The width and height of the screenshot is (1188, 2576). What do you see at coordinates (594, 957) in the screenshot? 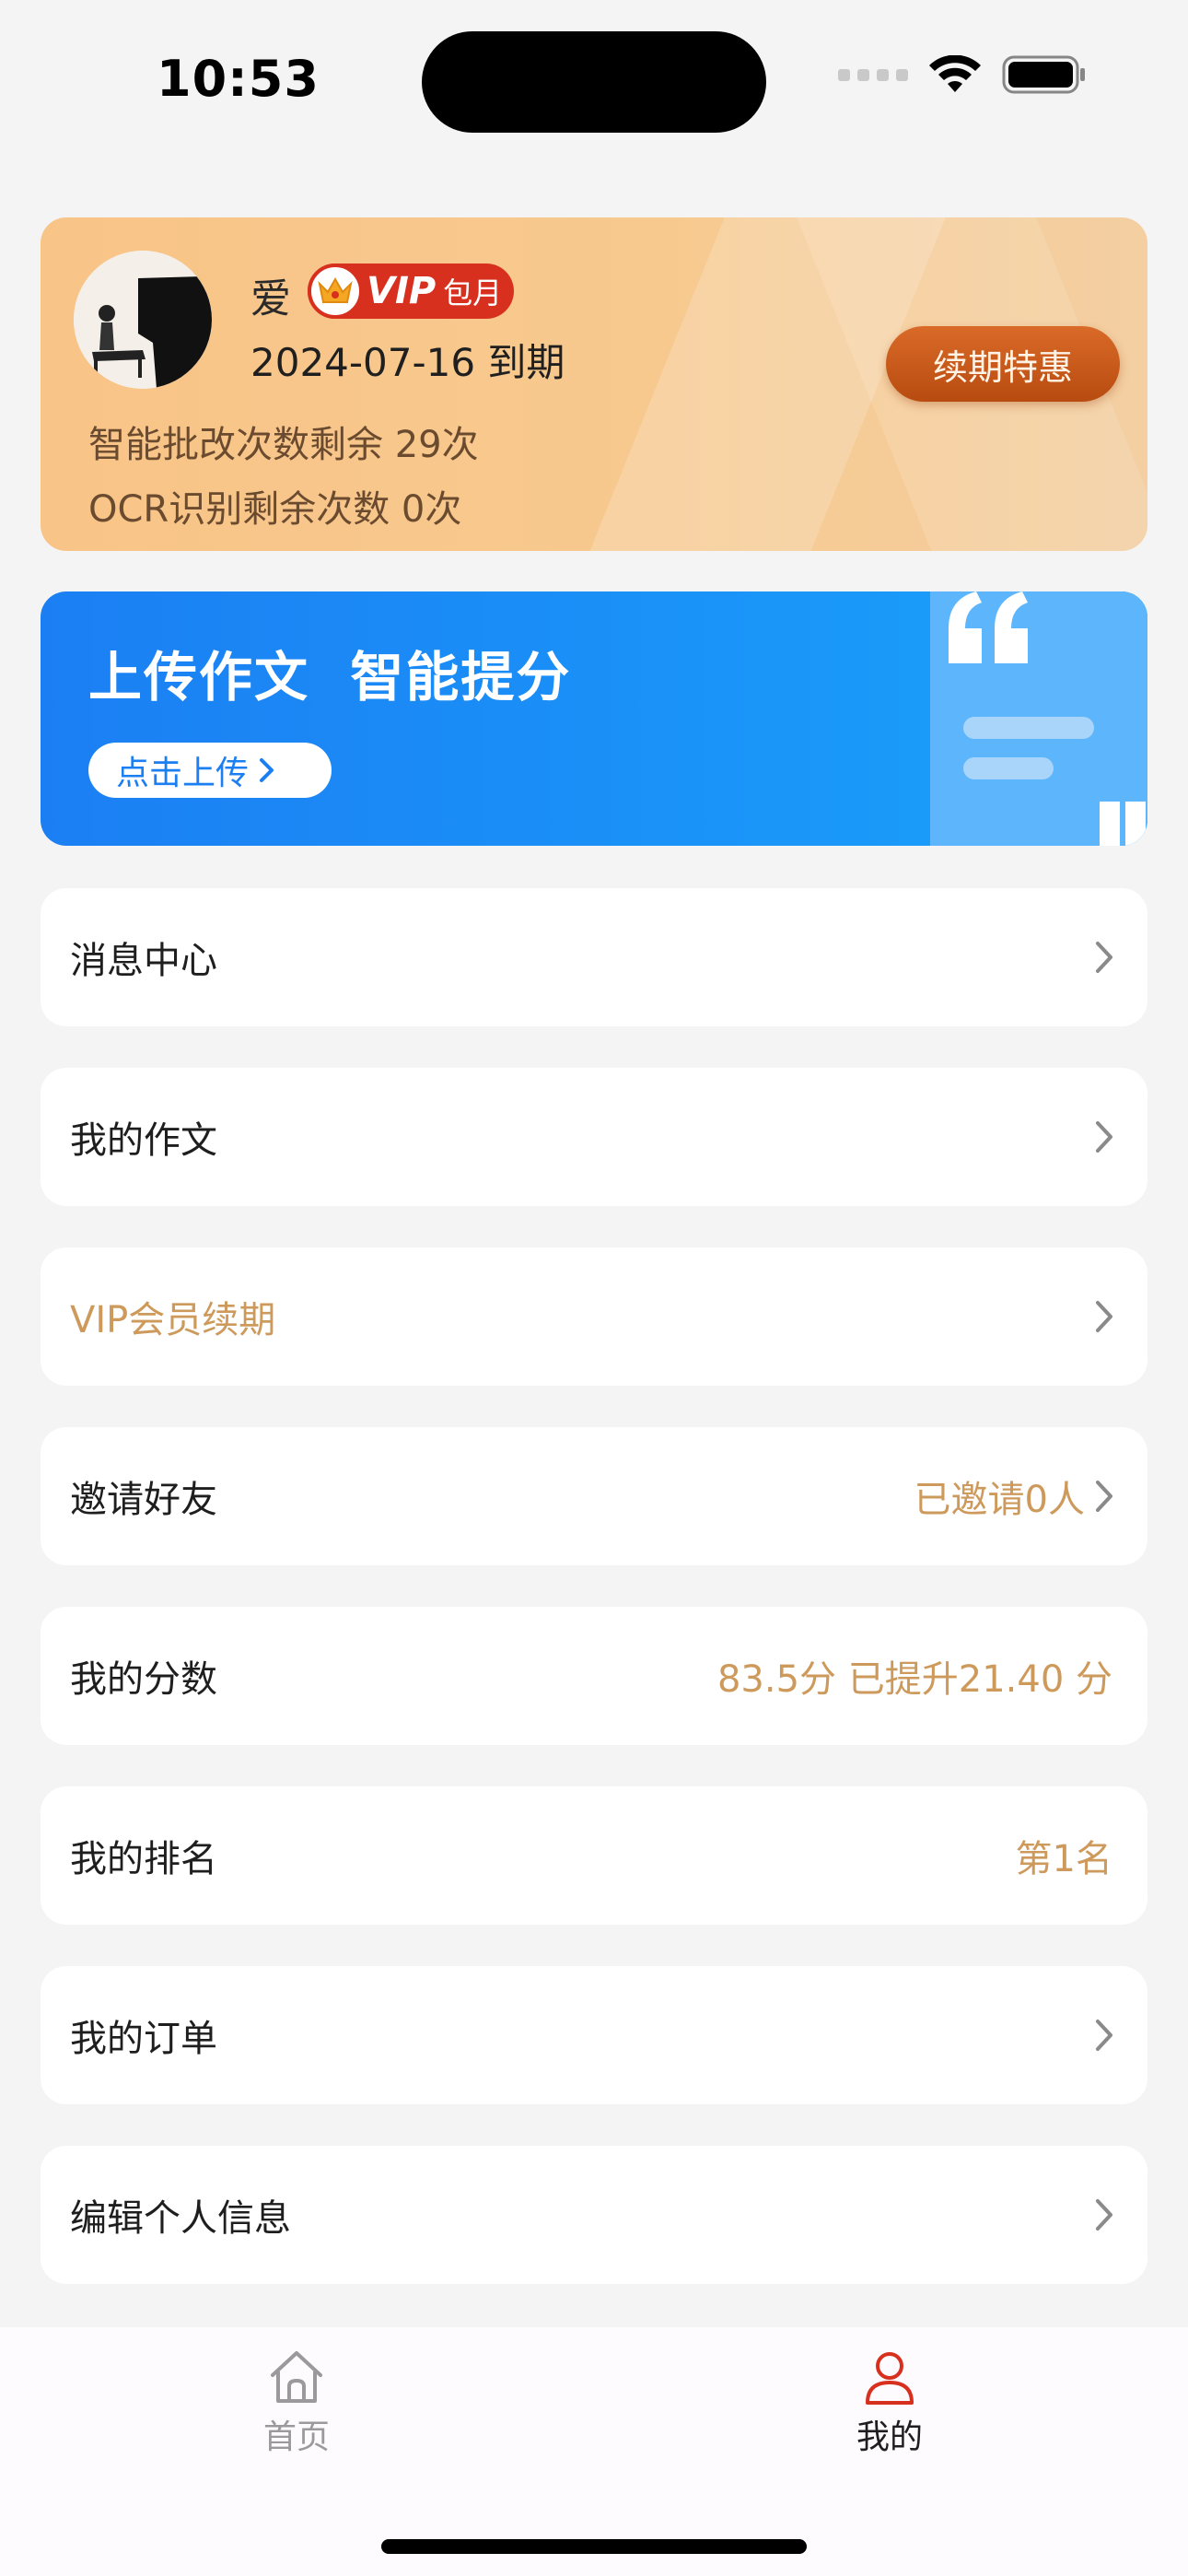
I see `menu-item-messages: 消息中心` at bounding box center [594, 957].